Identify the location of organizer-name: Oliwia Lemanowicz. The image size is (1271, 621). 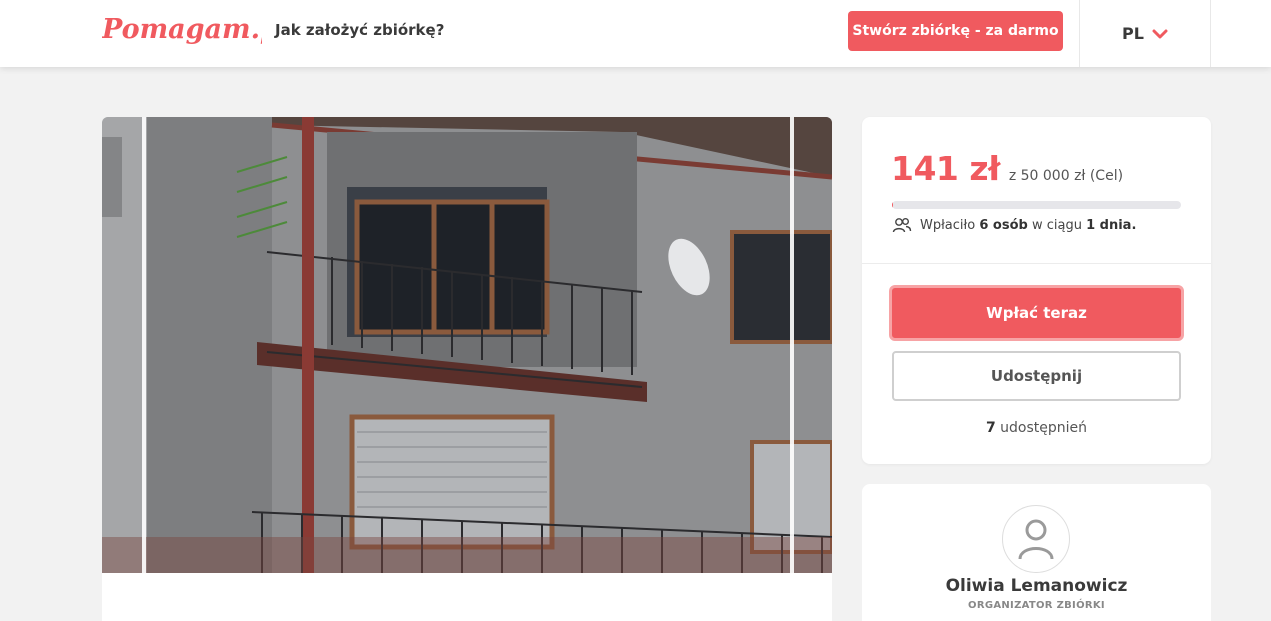
(1036, 586).